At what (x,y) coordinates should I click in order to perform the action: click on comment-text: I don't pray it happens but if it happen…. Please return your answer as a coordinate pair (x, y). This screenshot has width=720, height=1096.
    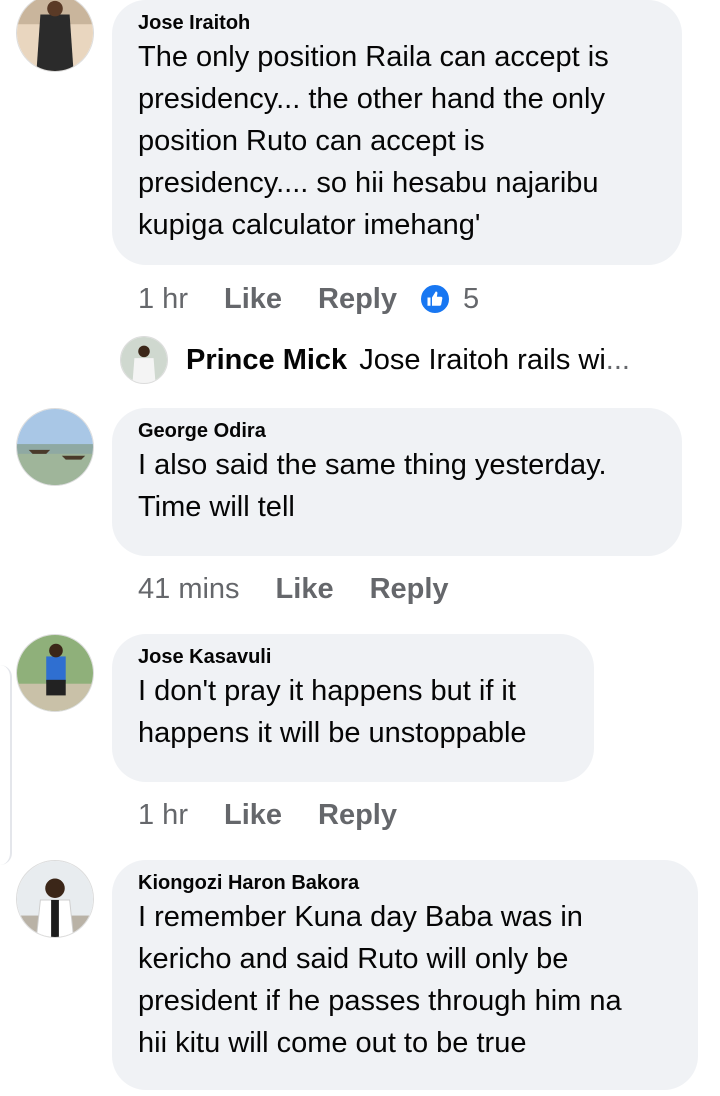
    Looking at the image, I should click on (332, 712).